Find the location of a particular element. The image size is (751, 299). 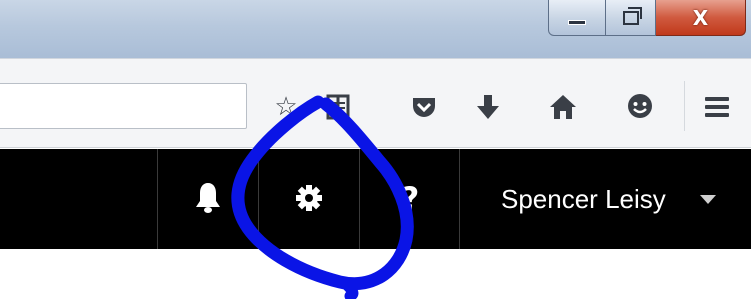

settings-button is located at coordinates (309, 199).